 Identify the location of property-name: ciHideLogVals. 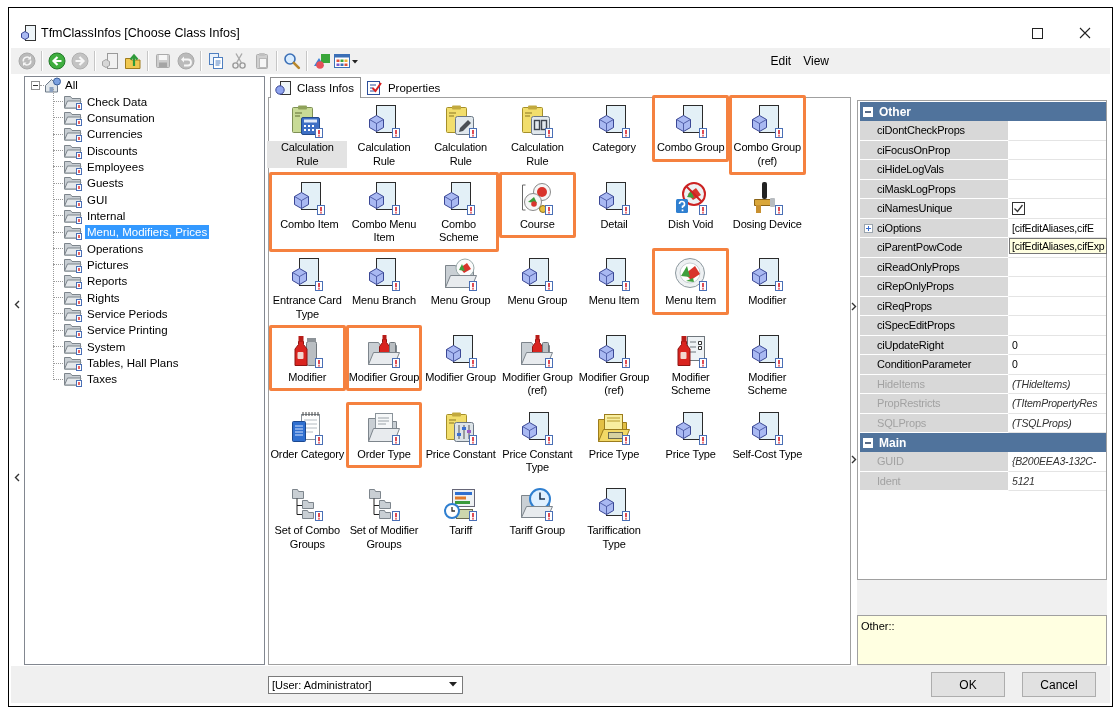
(934, 170).